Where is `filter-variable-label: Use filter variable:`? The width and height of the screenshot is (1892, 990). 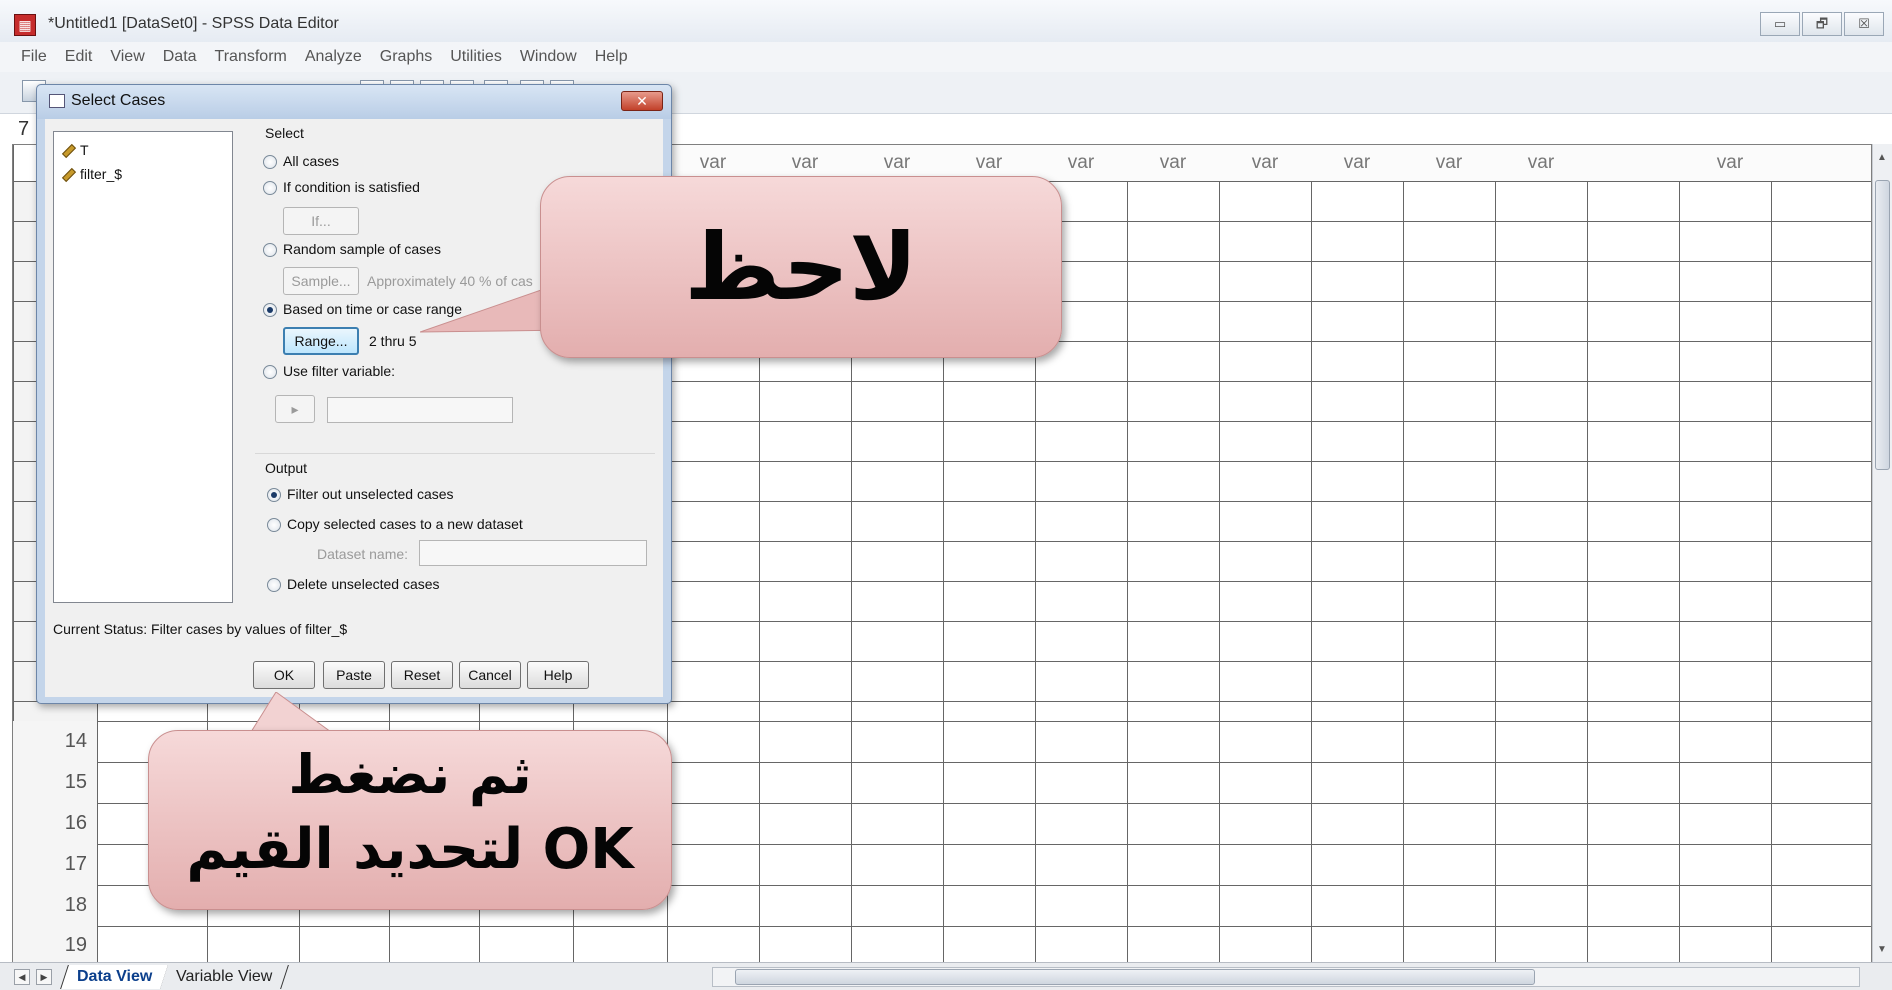 filter-variable-label: Use filter variable: is located at coordinates (339, 371).